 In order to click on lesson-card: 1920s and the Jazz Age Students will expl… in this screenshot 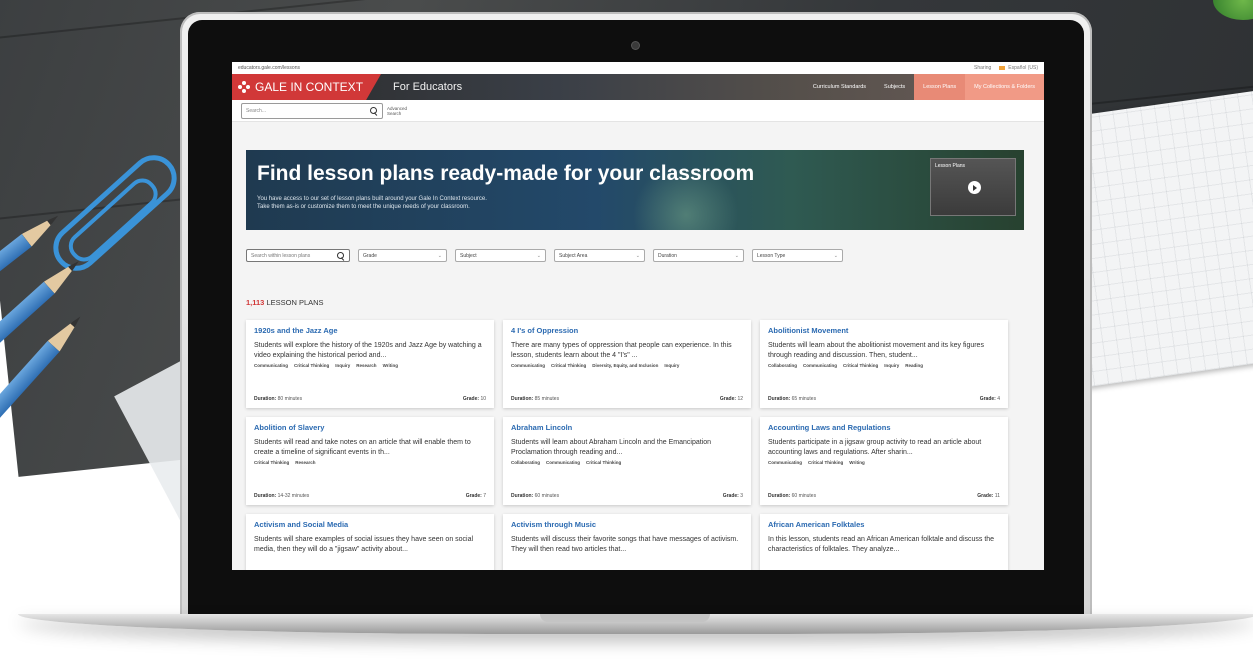, I will do `click(370, 364)`.